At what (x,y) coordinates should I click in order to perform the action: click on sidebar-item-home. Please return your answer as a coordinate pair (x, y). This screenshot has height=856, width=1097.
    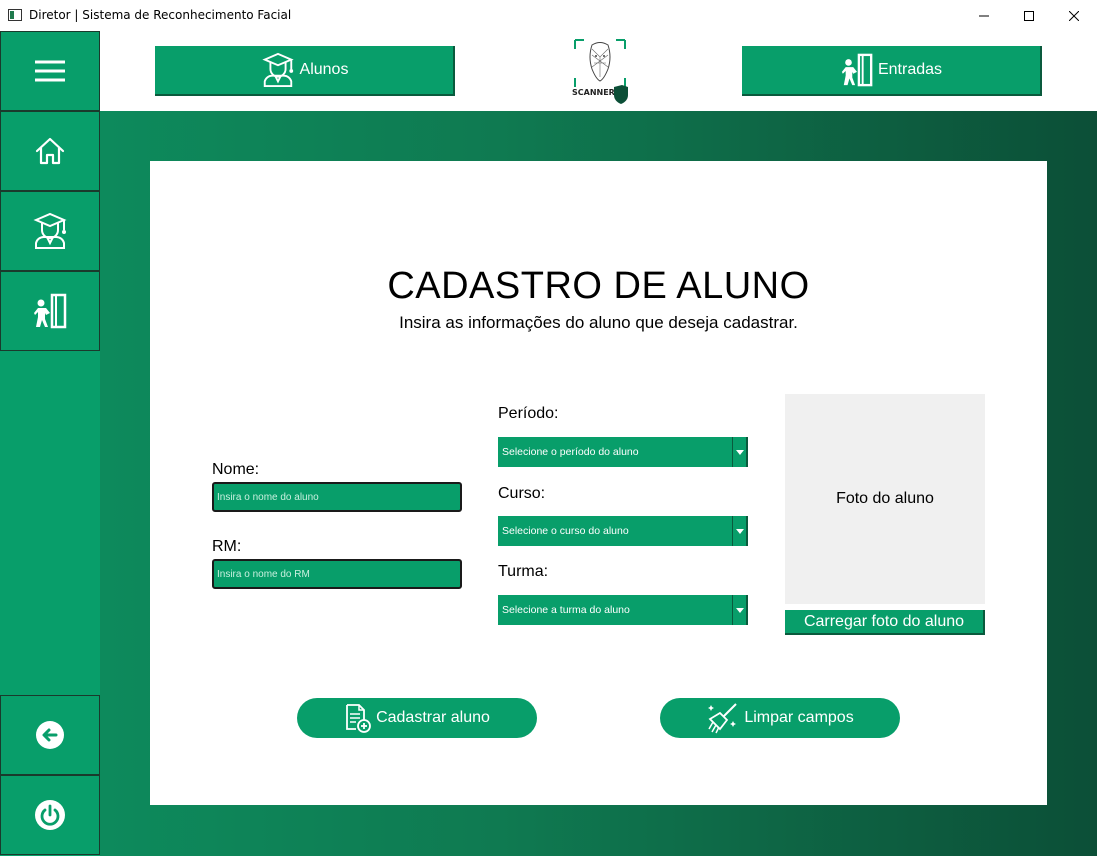
    Looking at the image, I should click on (50, 151).